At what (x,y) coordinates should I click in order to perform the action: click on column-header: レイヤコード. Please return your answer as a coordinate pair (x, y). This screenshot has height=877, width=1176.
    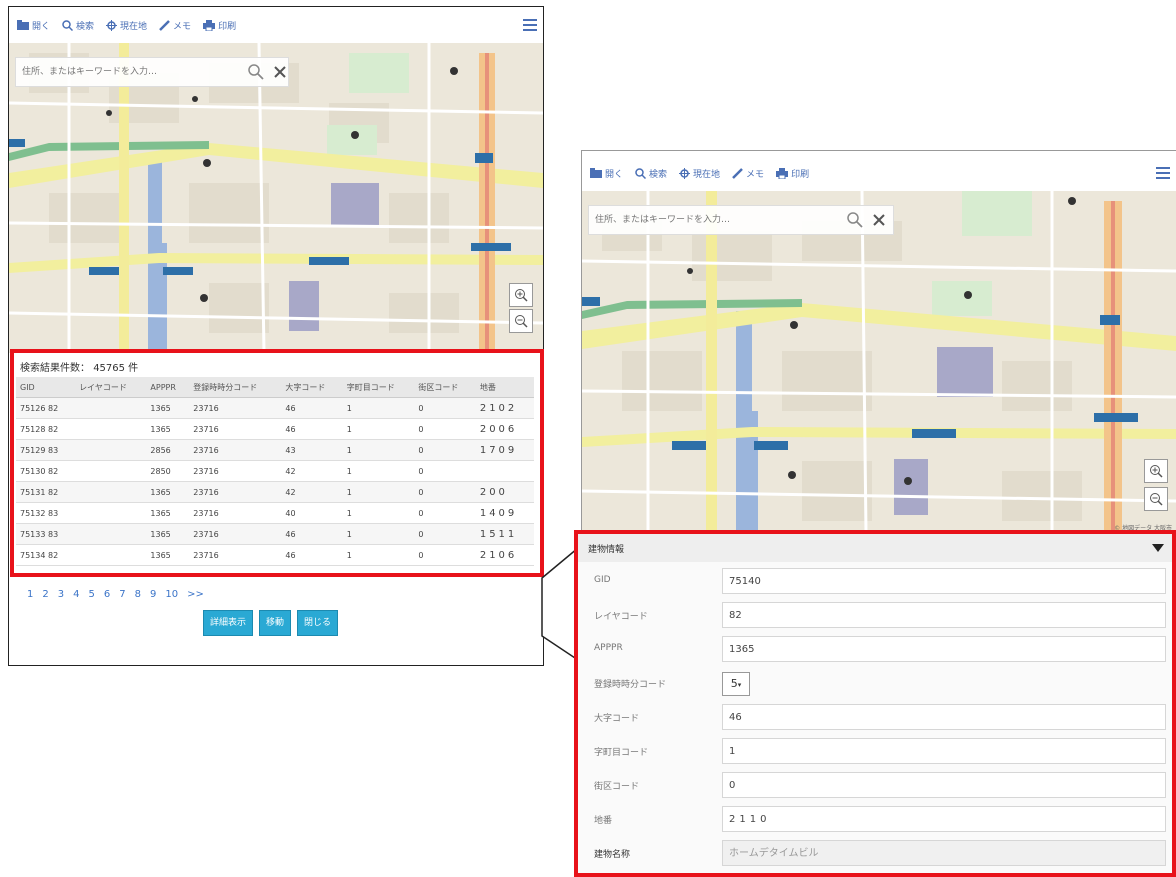
    Looking at the image, I should click on (111, 387).